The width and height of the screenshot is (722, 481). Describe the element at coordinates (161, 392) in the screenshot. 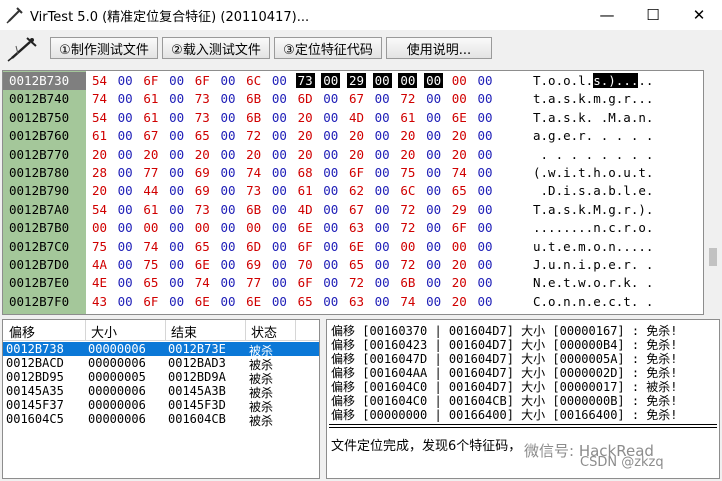

I see `result-row: 00145A35 00000006 00145A3B 被杀` at that location.